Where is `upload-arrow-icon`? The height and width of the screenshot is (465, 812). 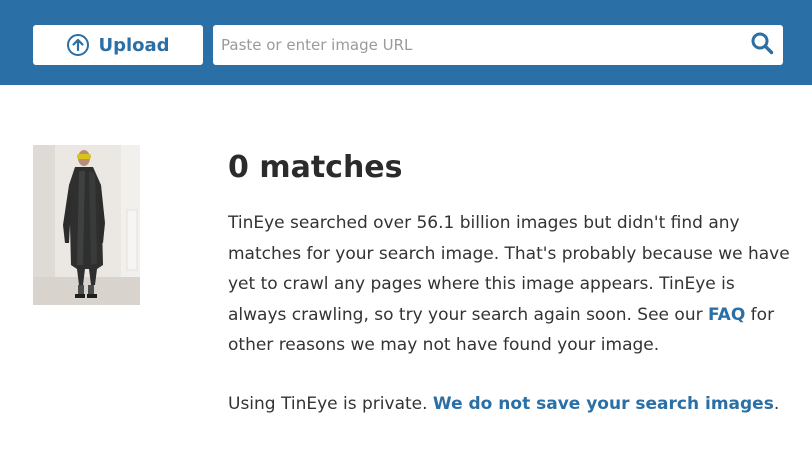 upload-arrow-icon is located at coordinates (78, 45).